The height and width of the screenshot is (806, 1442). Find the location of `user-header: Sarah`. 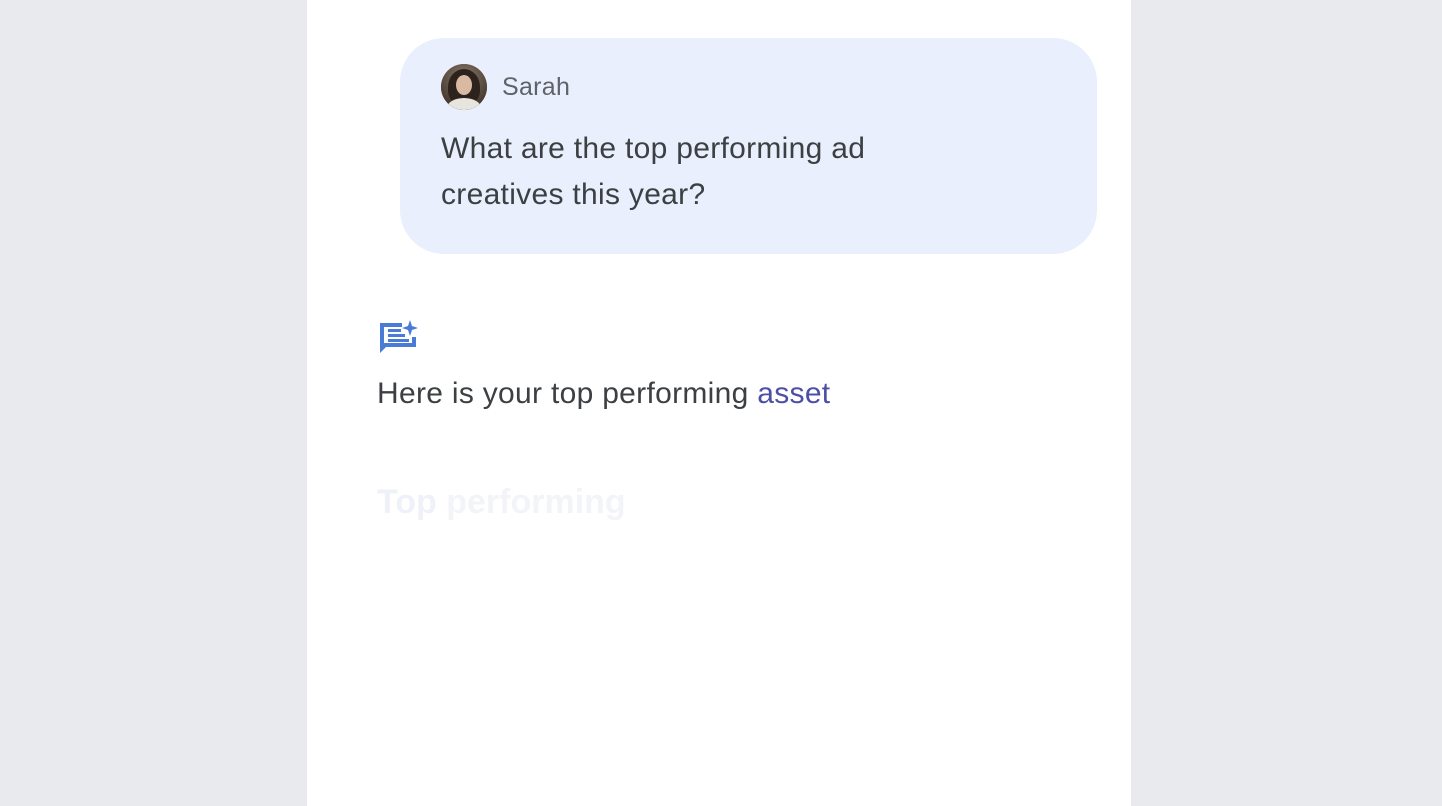

user-header: Sarah is located at coordinates (505, 87).